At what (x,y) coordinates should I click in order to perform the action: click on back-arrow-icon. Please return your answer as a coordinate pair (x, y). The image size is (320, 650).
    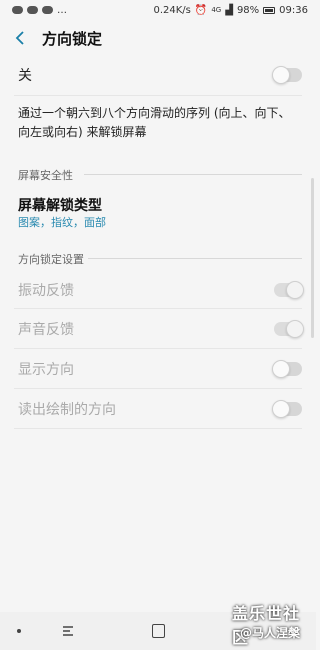
    Looking at the image, I should click on (20, 38).